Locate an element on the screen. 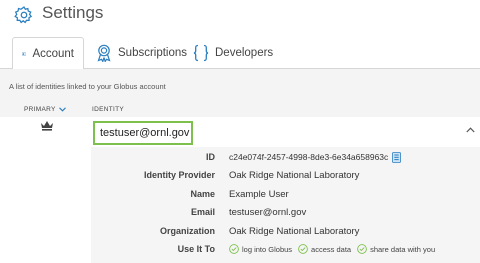 Image resolution: width=480 pixels, height=263 pixels. detail-label-organization: Organization is located at coordinates (187, 231).